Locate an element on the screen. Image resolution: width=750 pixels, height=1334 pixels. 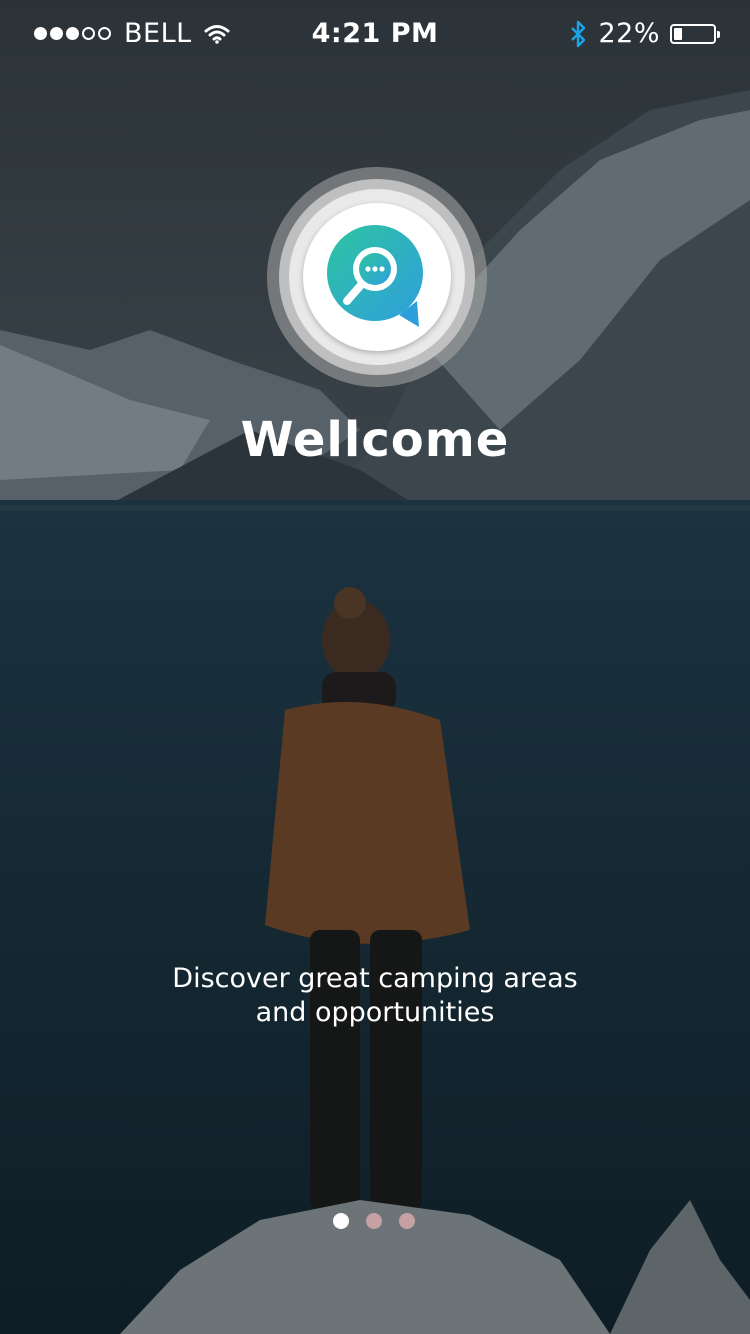
page-dot-active is located at coordinates (341, 1221).